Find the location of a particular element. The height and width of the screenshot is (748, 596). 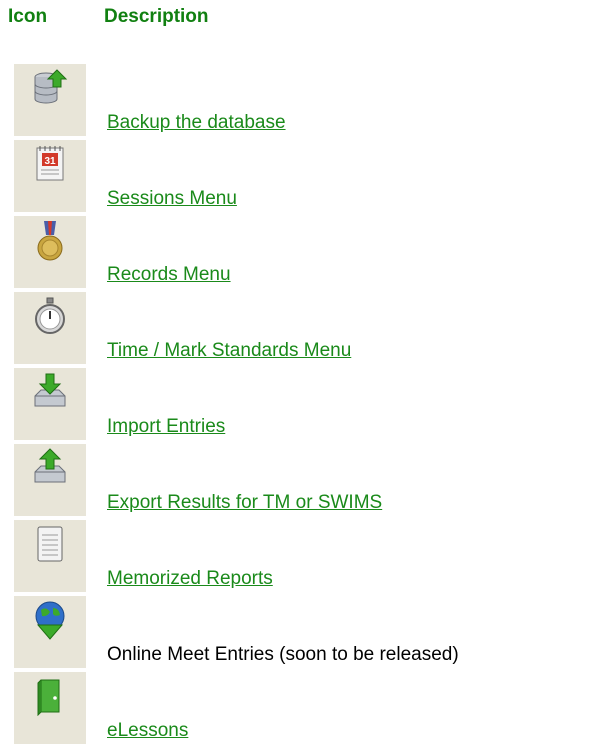

svg-text: 31 is located at coordinates (50, 161).